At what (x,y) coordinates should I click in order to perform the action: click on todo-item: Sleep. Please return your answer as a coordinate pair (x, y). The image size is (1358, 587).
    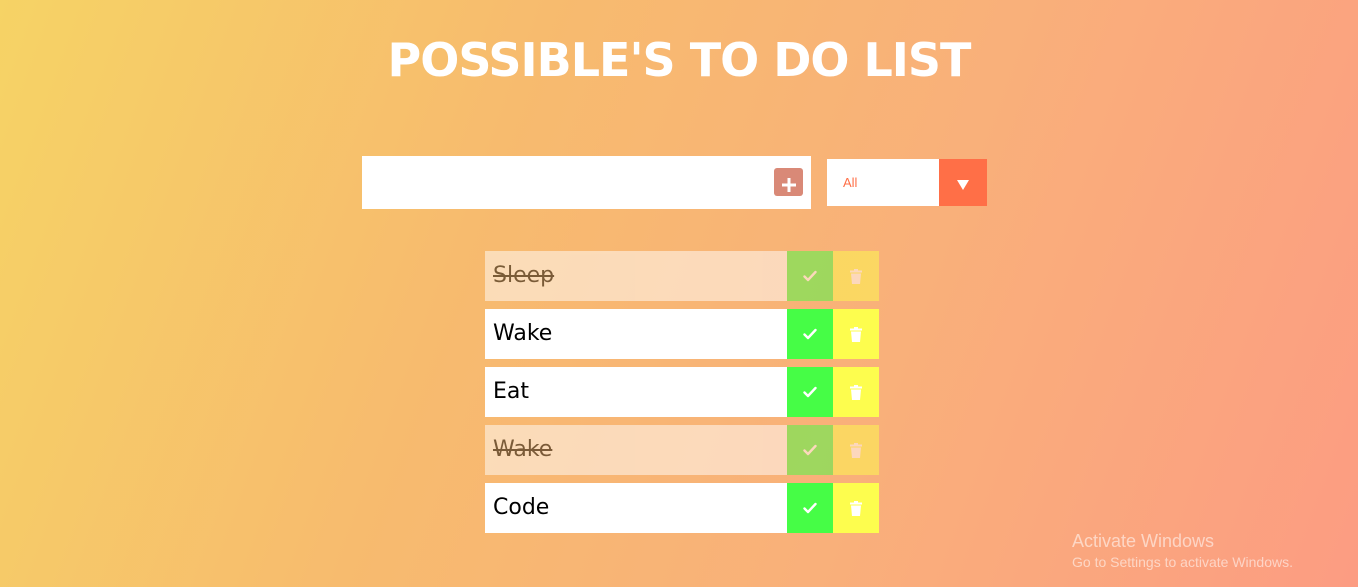
    Looking at the image, I should click on (682, 276).